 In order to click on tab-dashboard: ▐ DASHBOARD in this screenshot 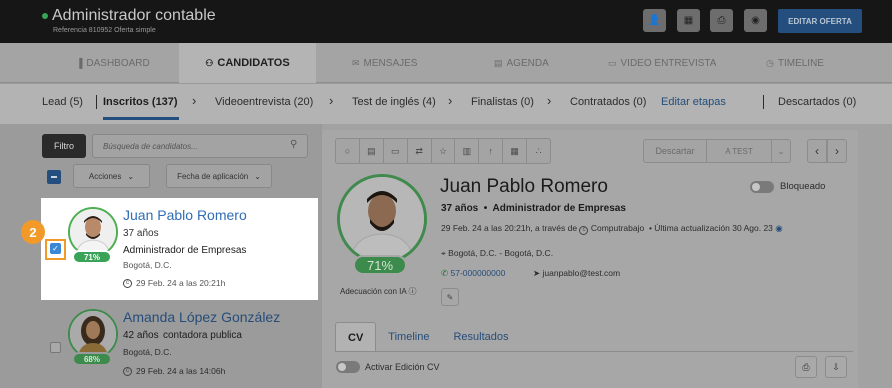, I will do `click(113, 63)`.